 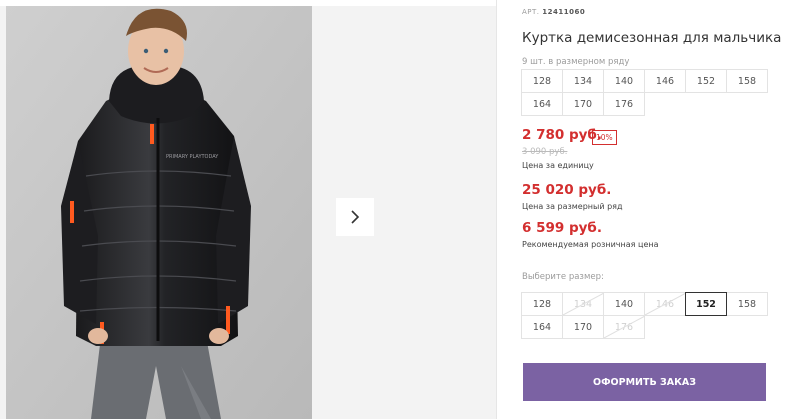 I want to click on size-row-cell: 134, so click(x=583, y=81).